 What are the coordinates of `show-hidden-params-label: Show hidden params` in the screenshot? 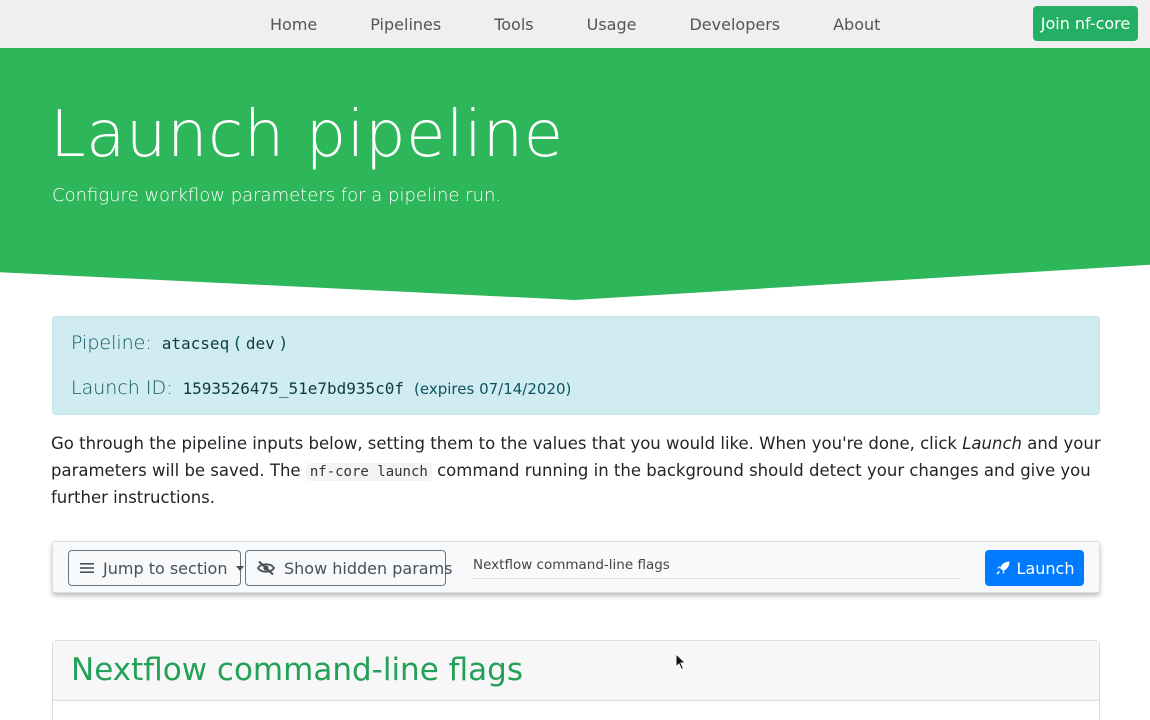 It's located at (368, 568).